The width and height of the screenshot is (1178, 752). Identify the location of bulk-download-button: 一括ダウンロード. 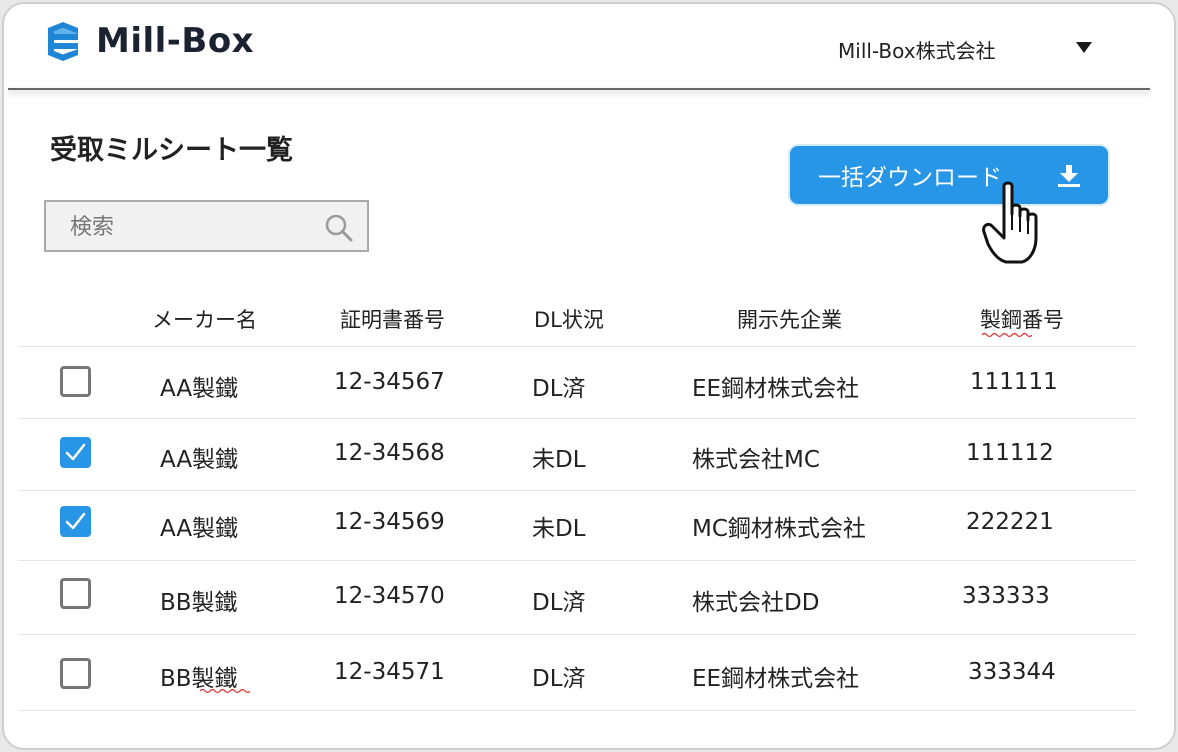
(949, 175).